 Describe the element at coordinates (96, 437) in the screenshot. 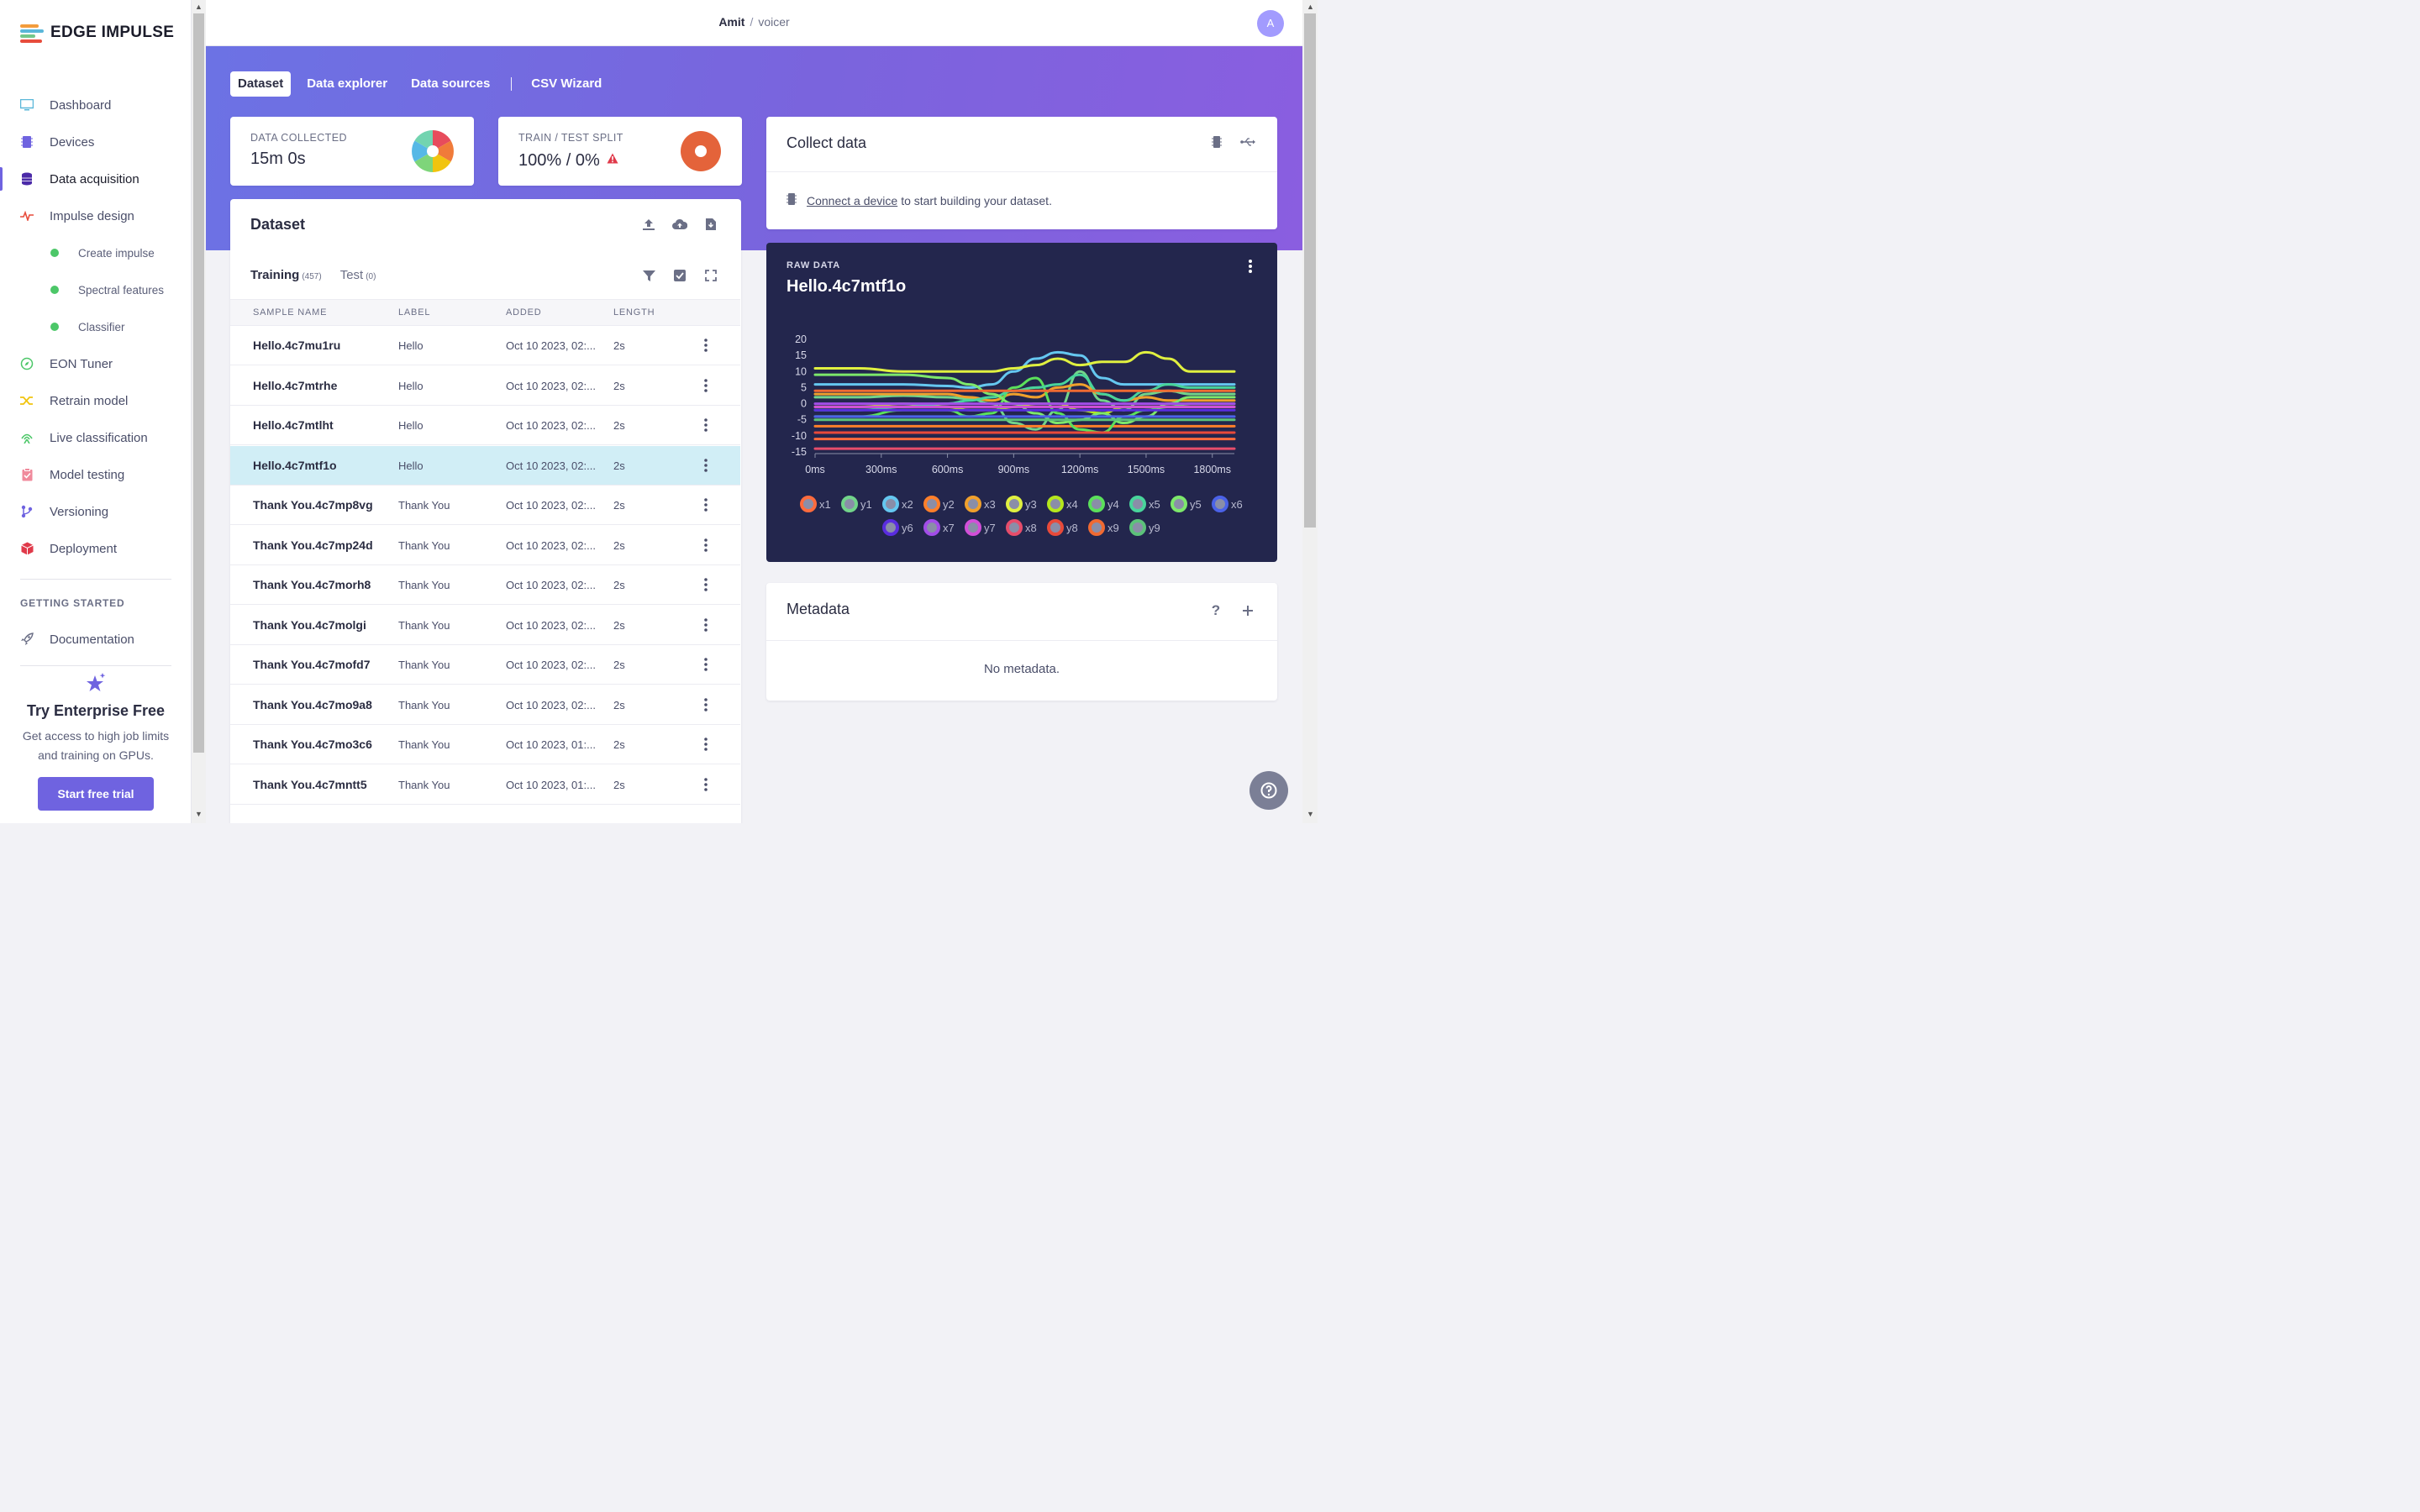

I see `sidebar-item-live-classification: Live classification` at that location.